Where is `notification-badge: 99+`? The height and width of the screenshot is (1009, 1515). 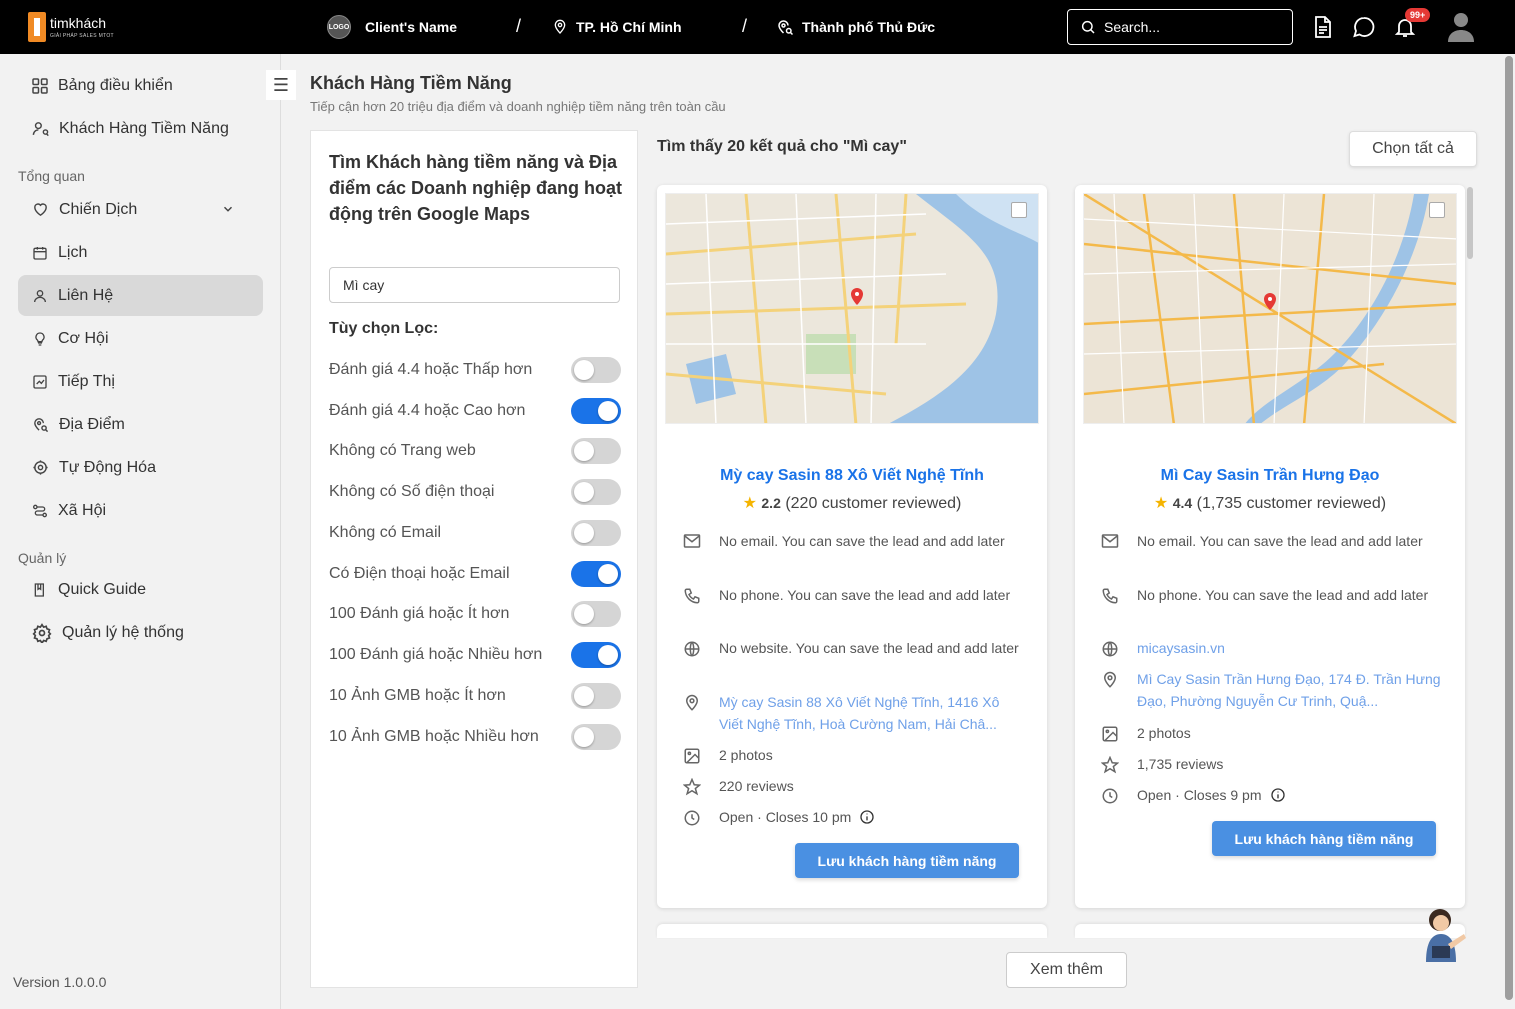
notification-badge: 99+ is located at coordinates (1418, 15).